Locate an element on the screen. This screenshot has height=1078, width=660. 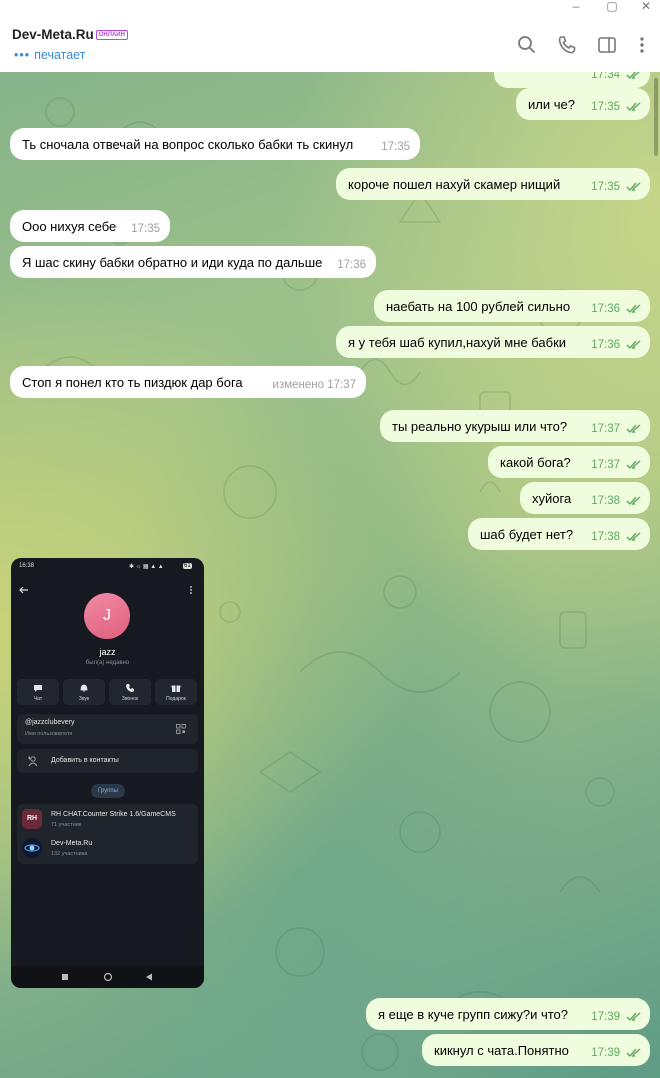
message-text: шаб будет нет? is located at coordinates (527, 534).